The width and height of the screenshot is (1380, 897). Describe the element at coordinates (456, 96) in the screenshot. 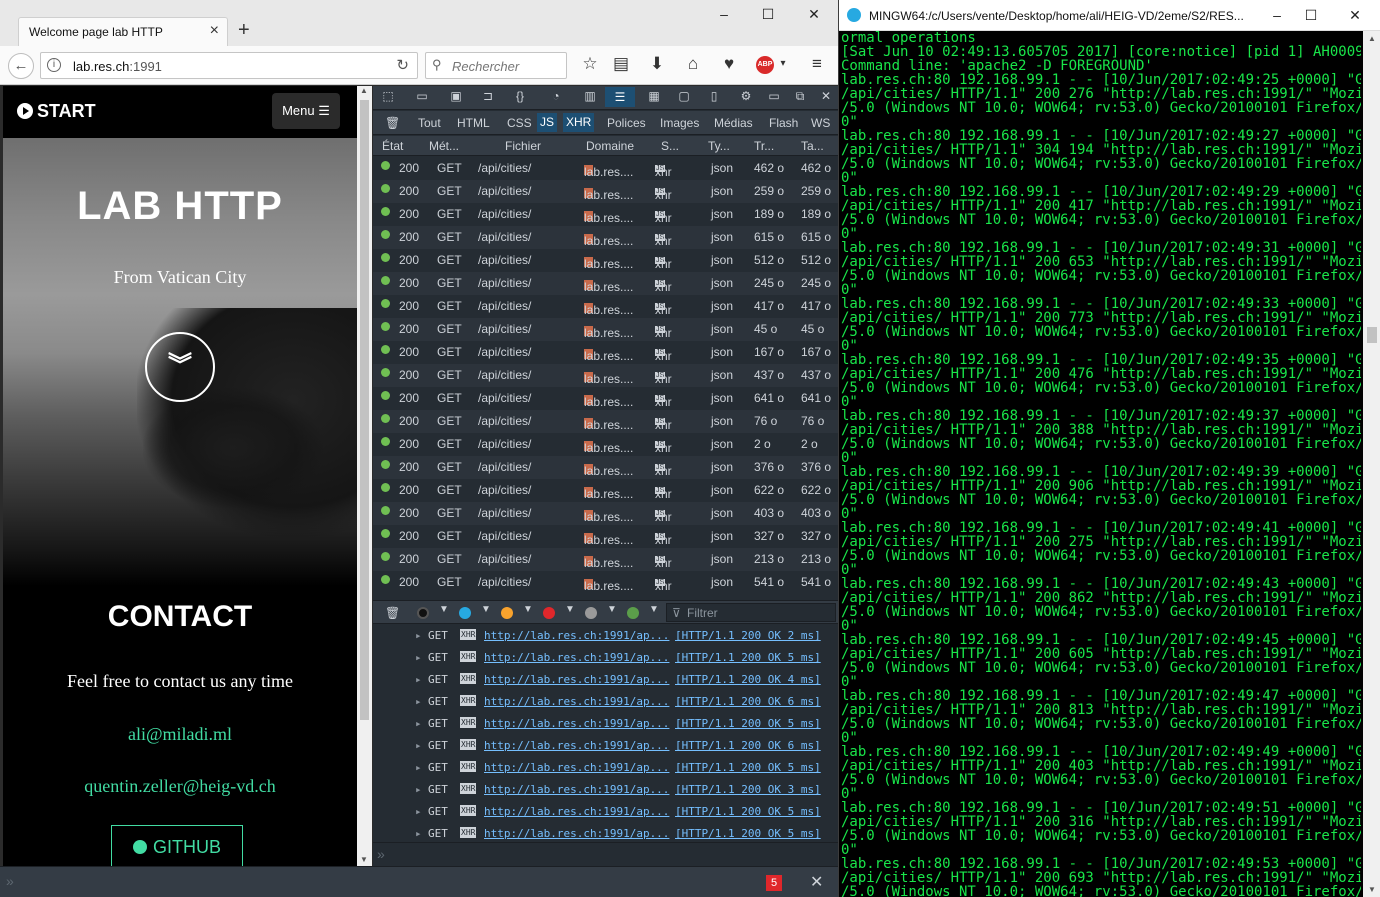

I see `console-icon: ▣` at that location.